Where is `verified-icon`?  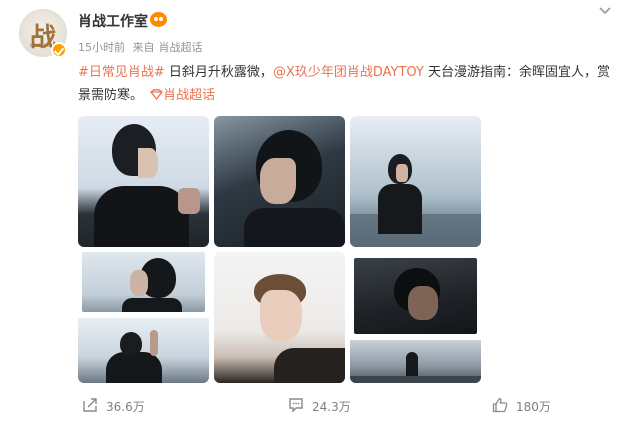
verified-icon is located at coordinates (59, 50).